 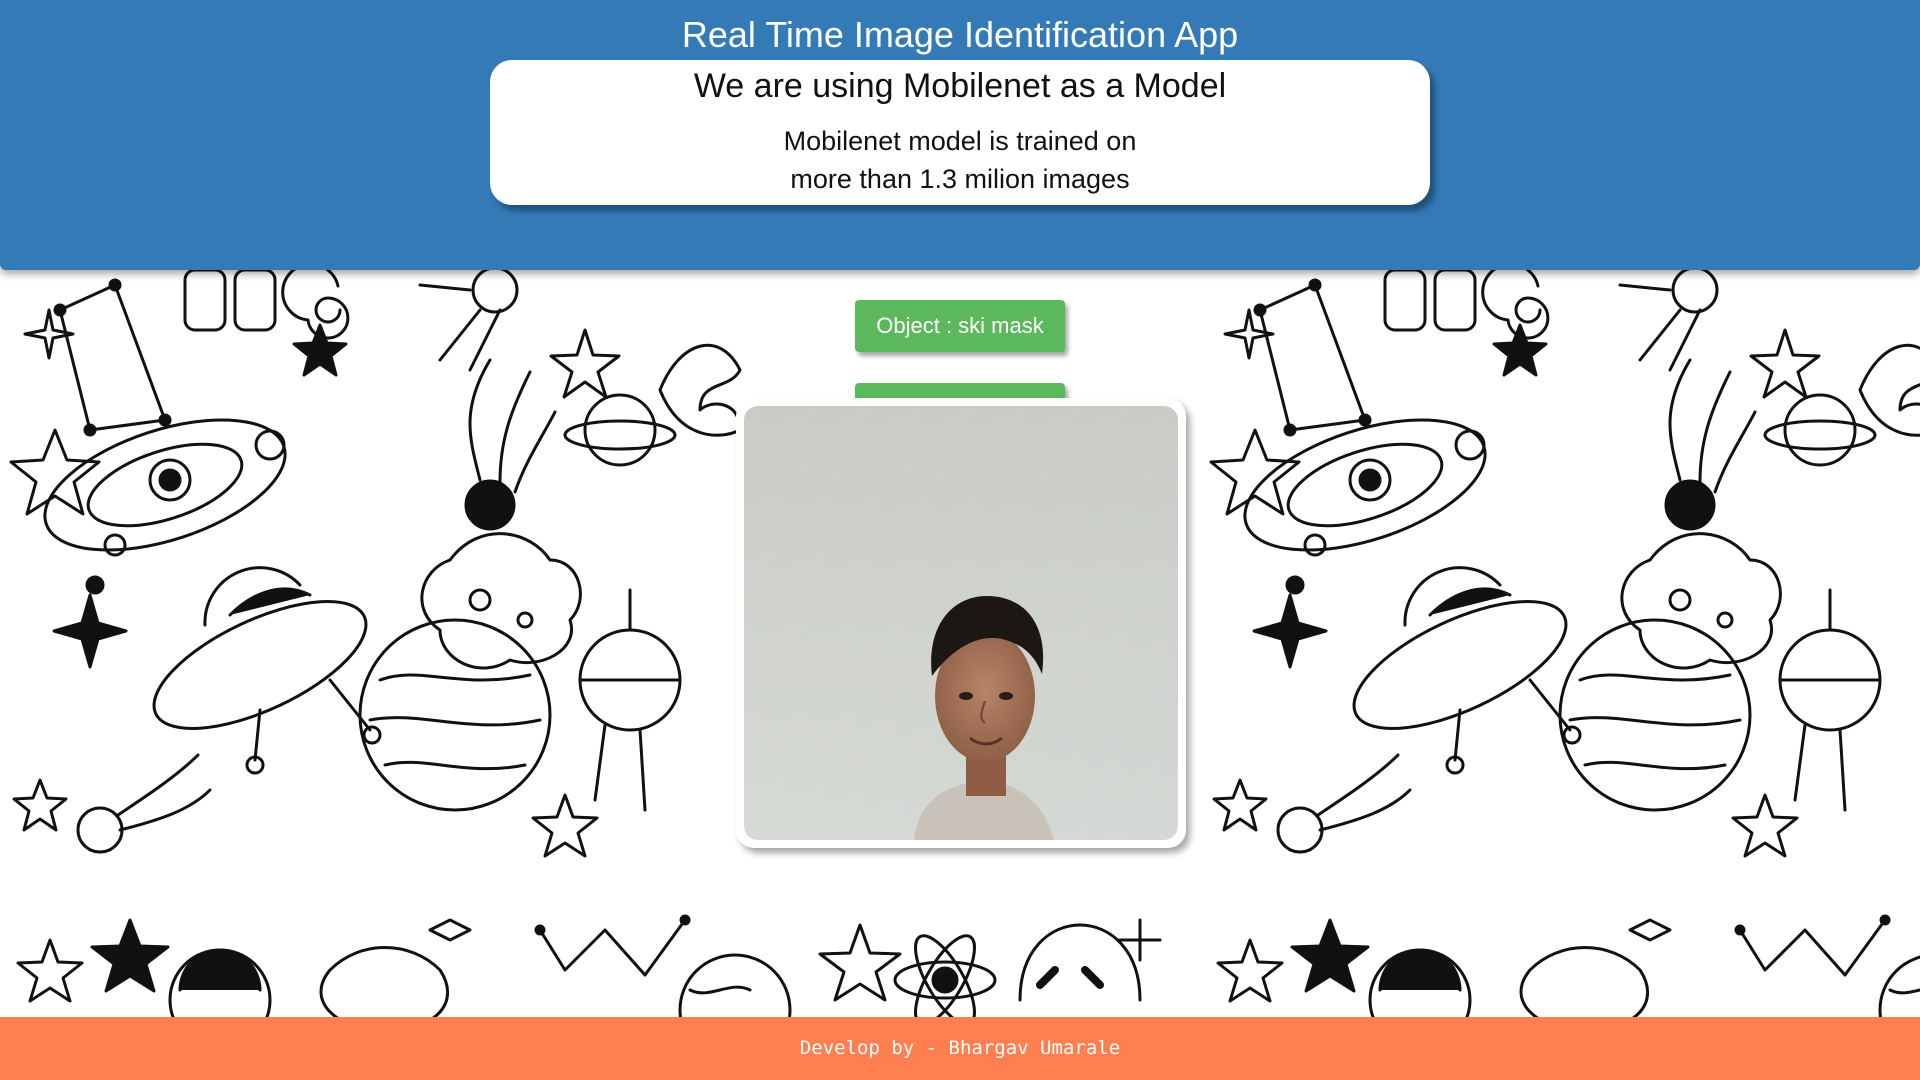 I want to click on app-footer: Develop by - Bhargav Umarale, so click(x=960, y=1048).